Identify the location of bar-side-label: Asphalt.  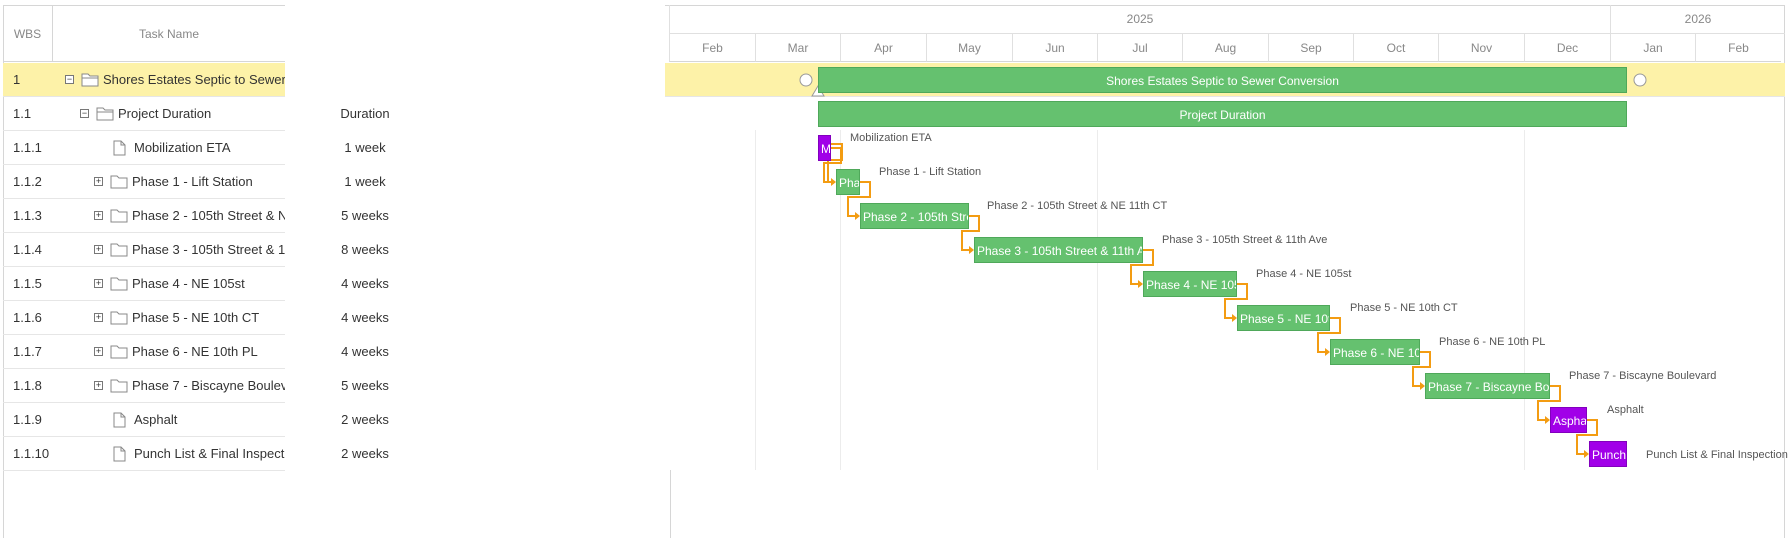
(1625, 410).